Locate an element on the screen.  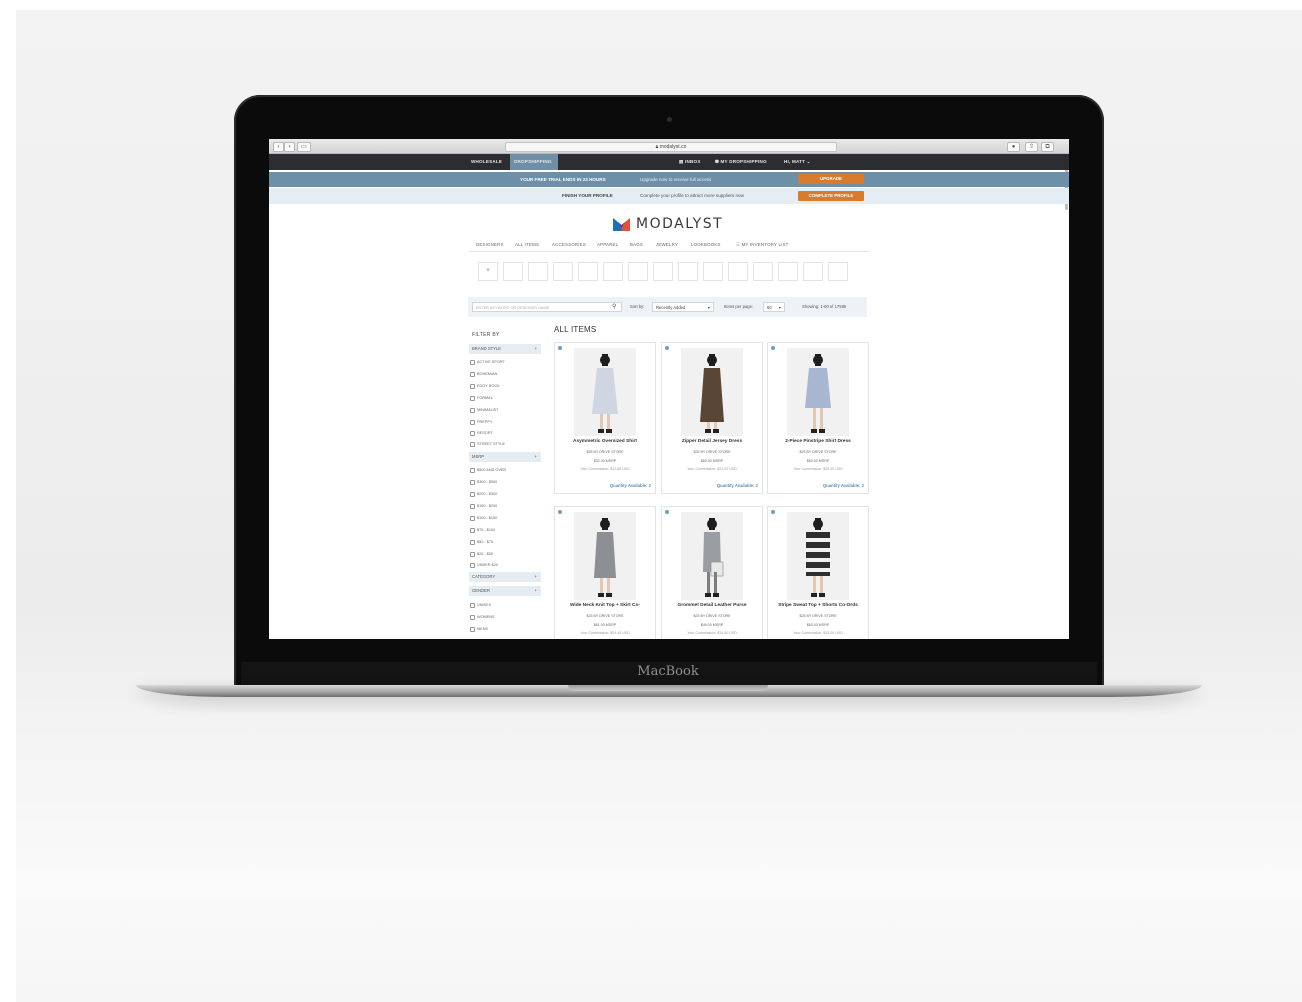
product-name: Asymmetric Oversized Shirt is located at coordinates (605, 441).